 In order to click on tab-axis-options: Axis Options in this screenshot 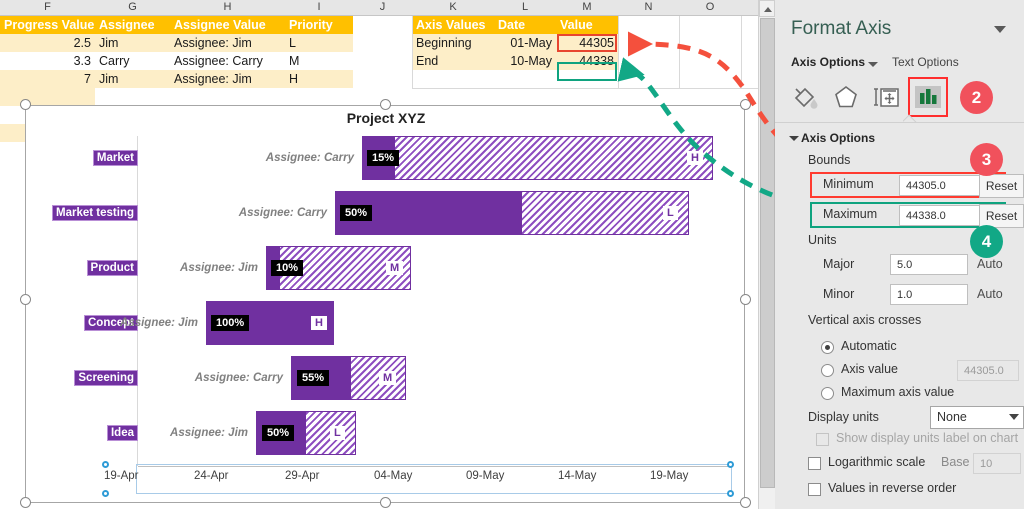, I will do `click(828, 62)`.